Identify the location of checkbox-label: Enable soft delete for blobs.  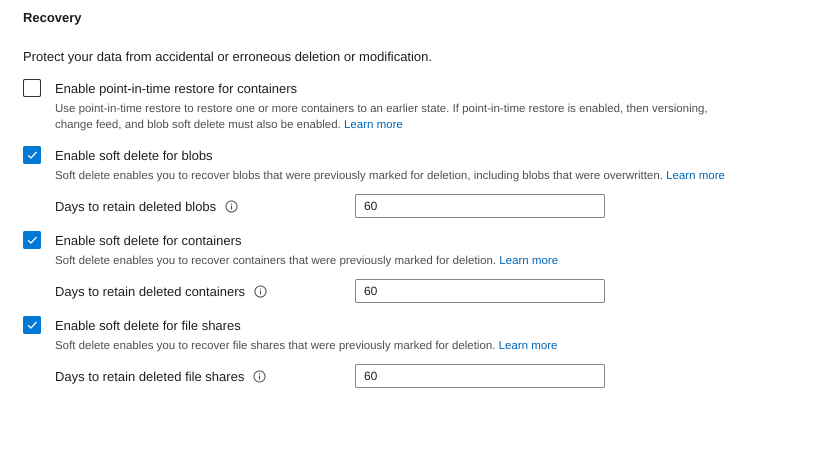
(134, 155).